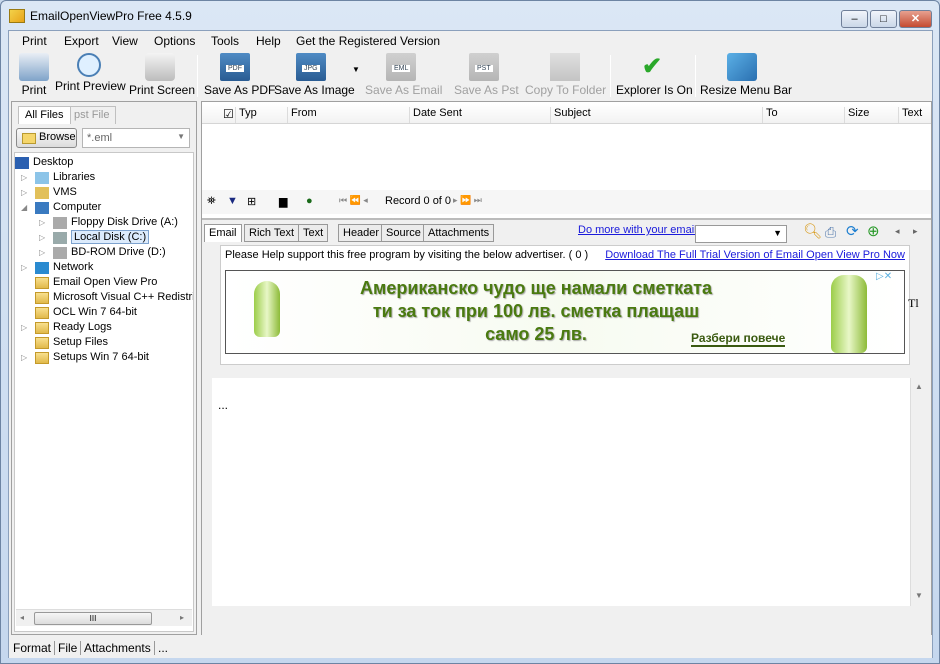  Describe the element at coordinates (302, 115) in the screenshot. I see `column-from: From` at that location.